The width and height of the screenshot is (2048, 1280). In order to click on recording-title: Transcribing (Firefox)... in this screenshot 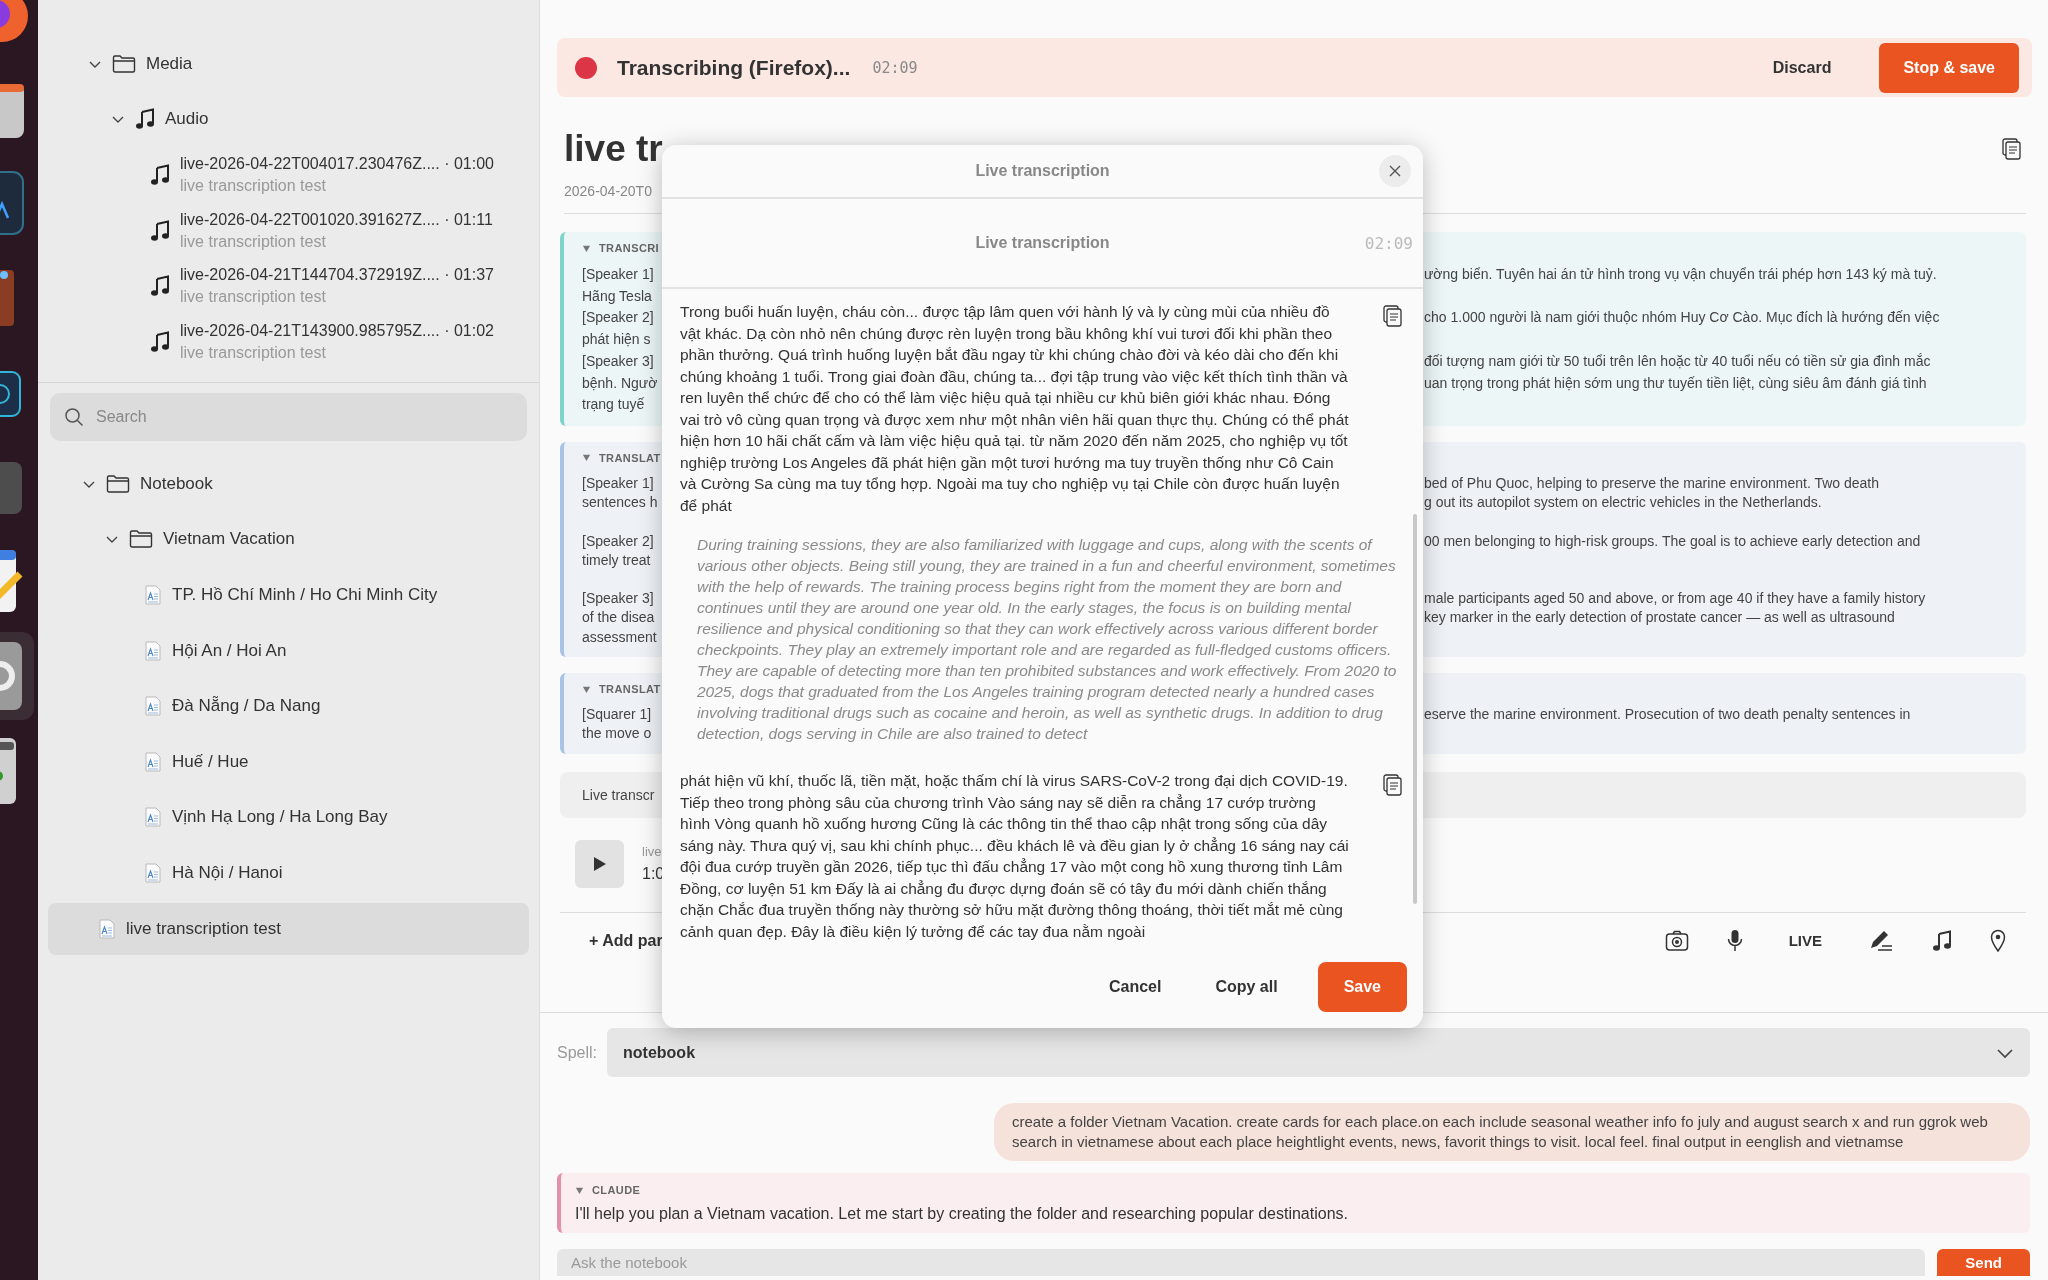, I will do `click(734, 67)`.